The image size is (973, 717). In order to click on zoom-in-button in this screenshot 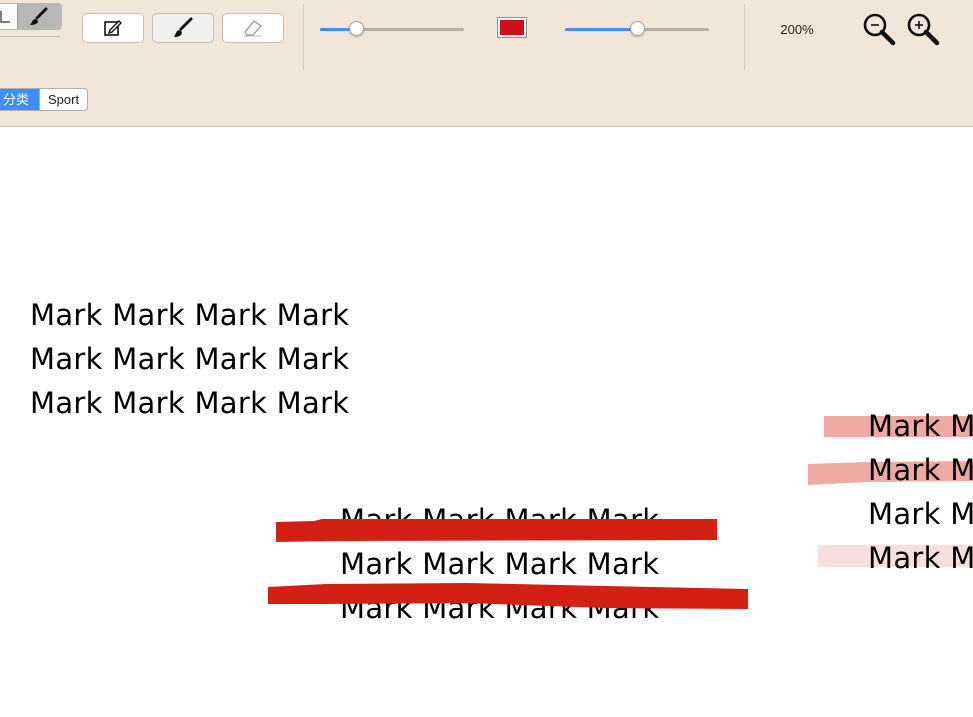, I will do `click(923, 29)`.